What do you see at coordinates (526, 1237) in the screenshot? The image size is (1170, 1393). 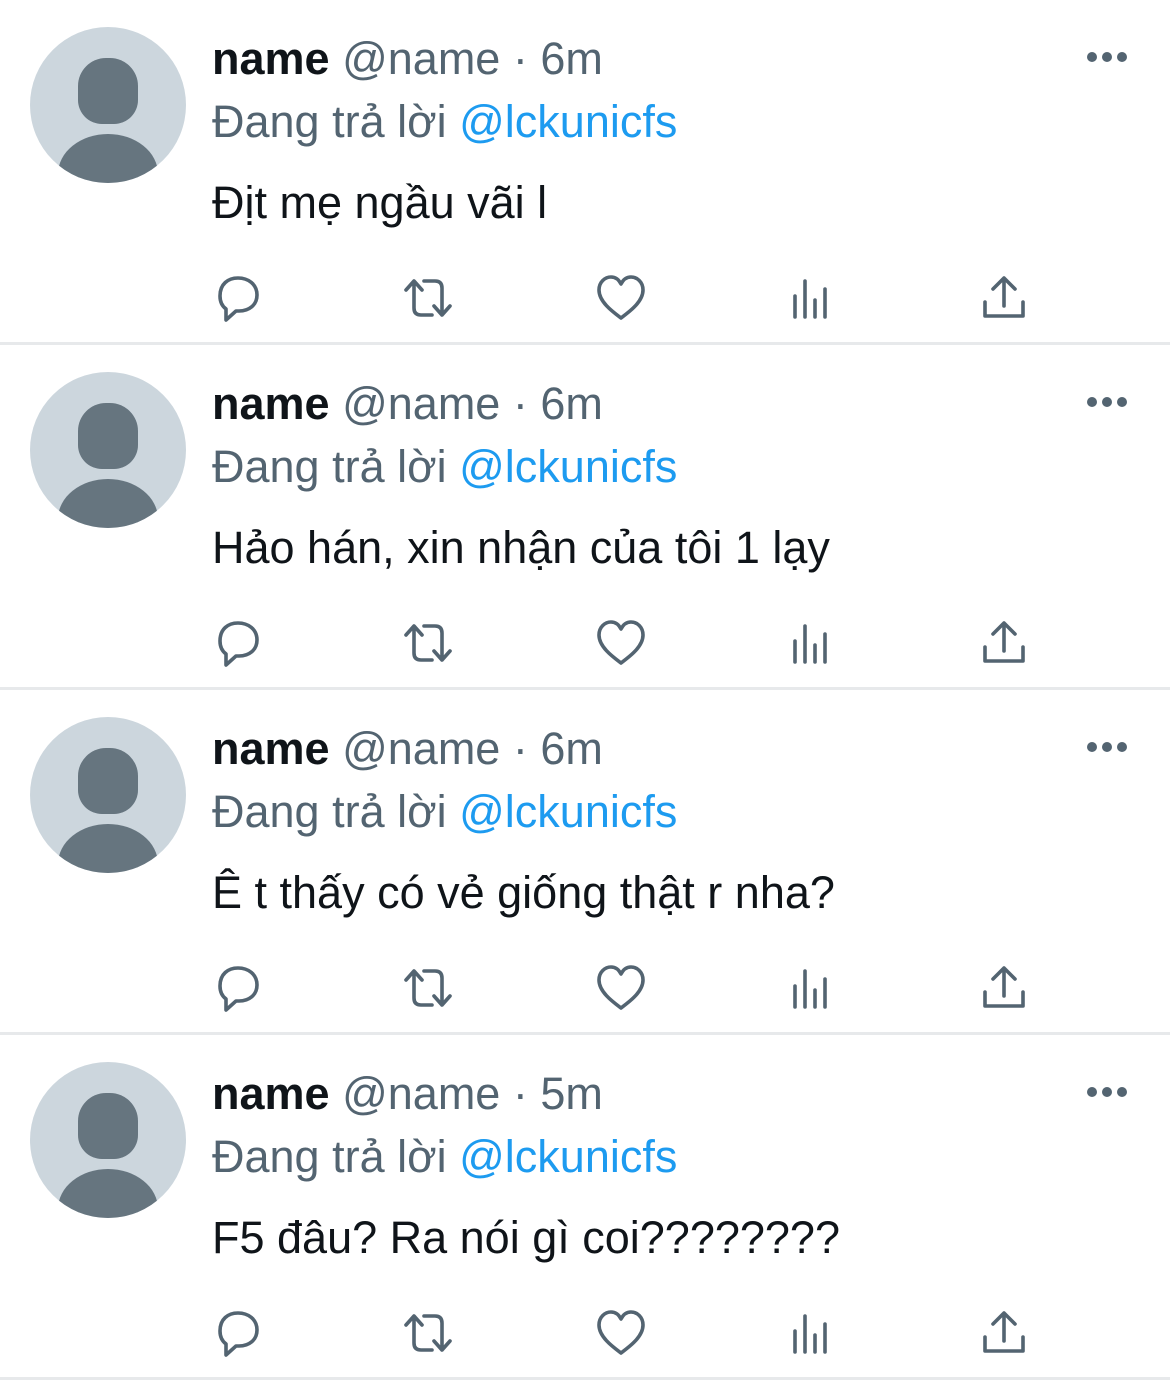 I see `tweet-text: F5 đâu? Ra nói gì coi????????` at bounding box center [526, 1237].